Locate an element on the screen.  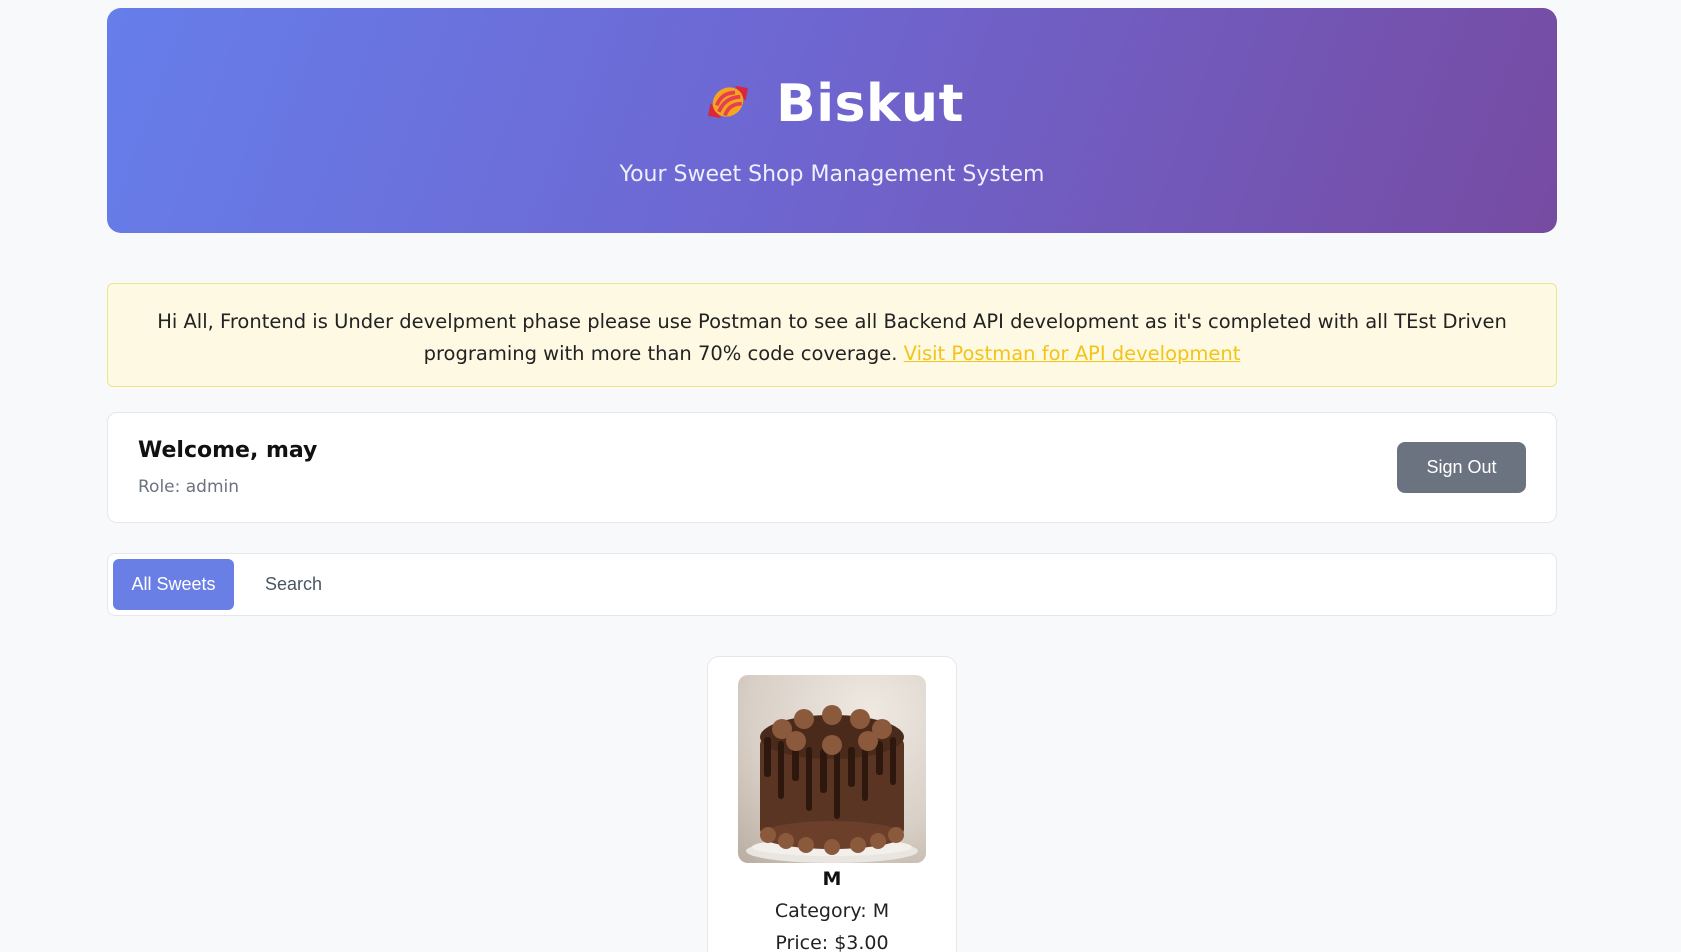
product-category: Category: M is located at coordinates (832, 911).